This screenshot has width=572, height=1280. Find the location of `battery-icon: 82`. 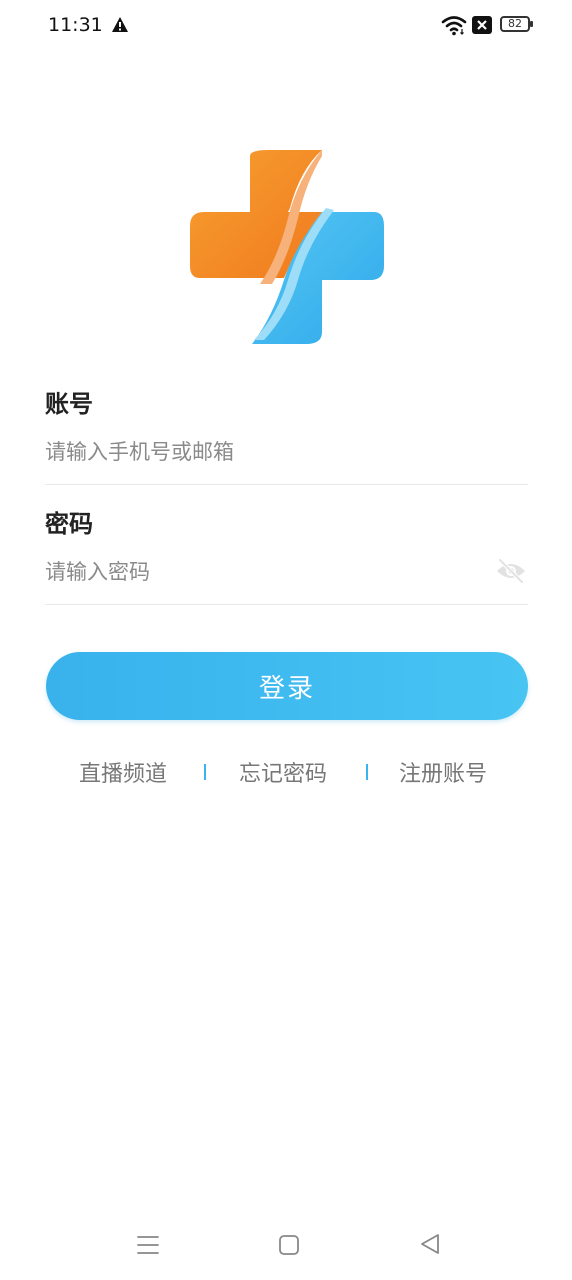

battery-icon: 82 is located at coordinates (516, 24).